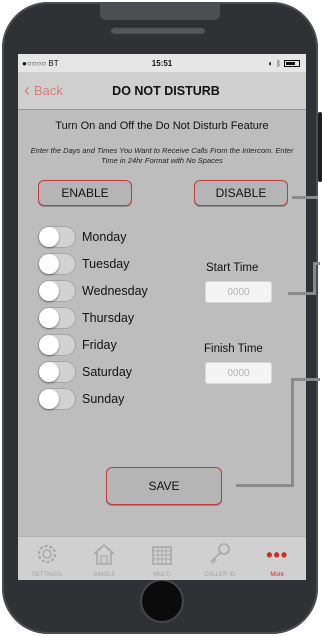  Describe the element at coordinates (238, 373) in the screenshot. I see `finish-time-input` at that location.